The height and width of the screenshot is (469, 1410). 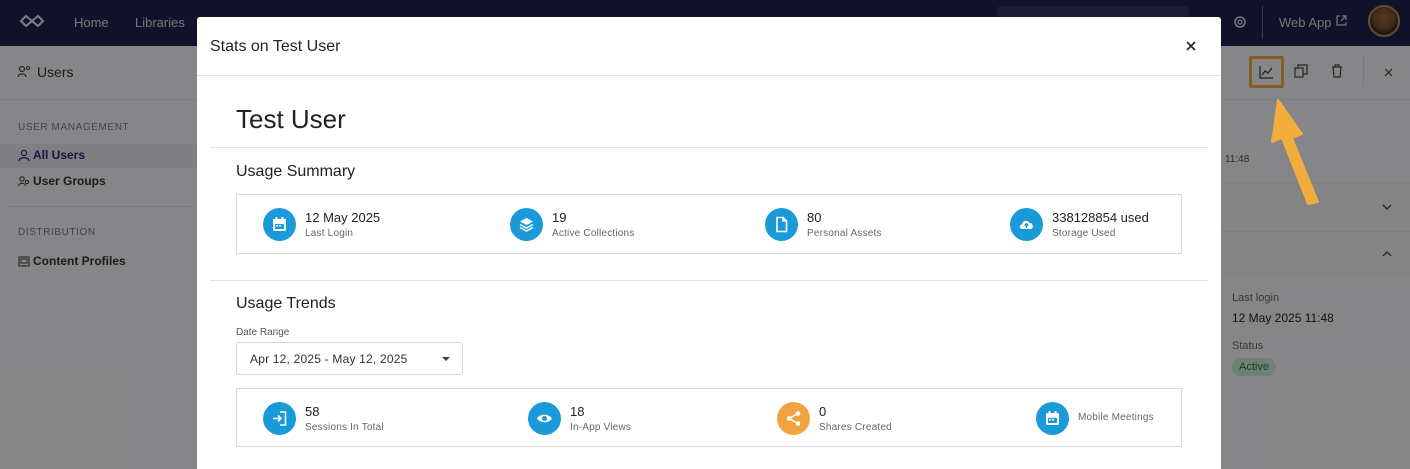 What do you see at coordinates (844, 233) in the screenshot?
I see `stat-caption: Personal Assets` at bounding box center [844, 233].